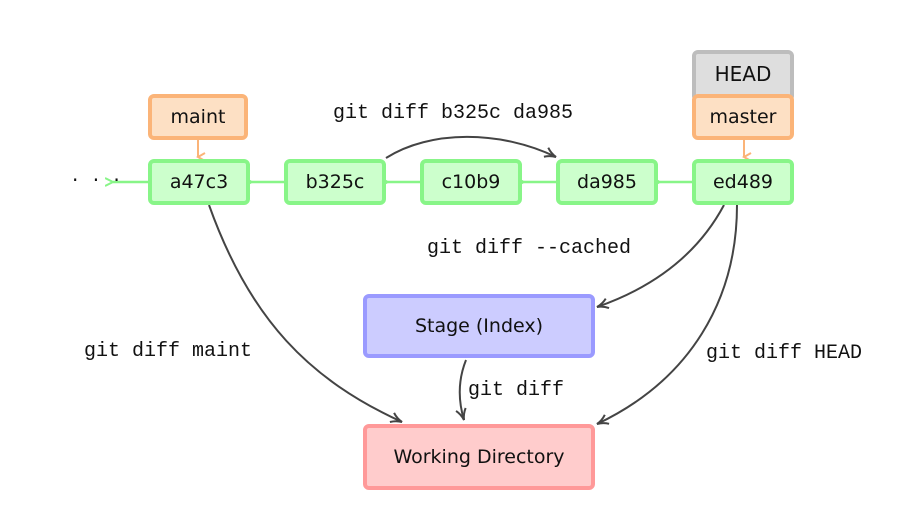 This screenshot has width=908, height=520. I want to click on commit-node: b325c, so click(335, 182).